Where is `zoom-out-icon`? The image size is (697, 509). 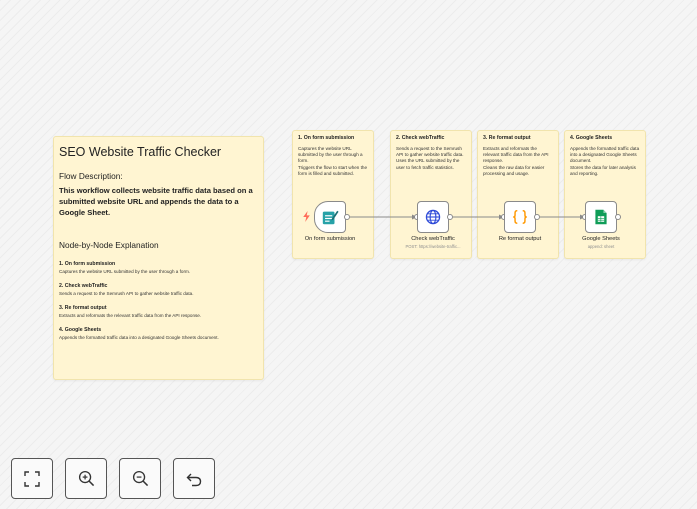 zoom-out-icon is located at coordinates (140, 478).